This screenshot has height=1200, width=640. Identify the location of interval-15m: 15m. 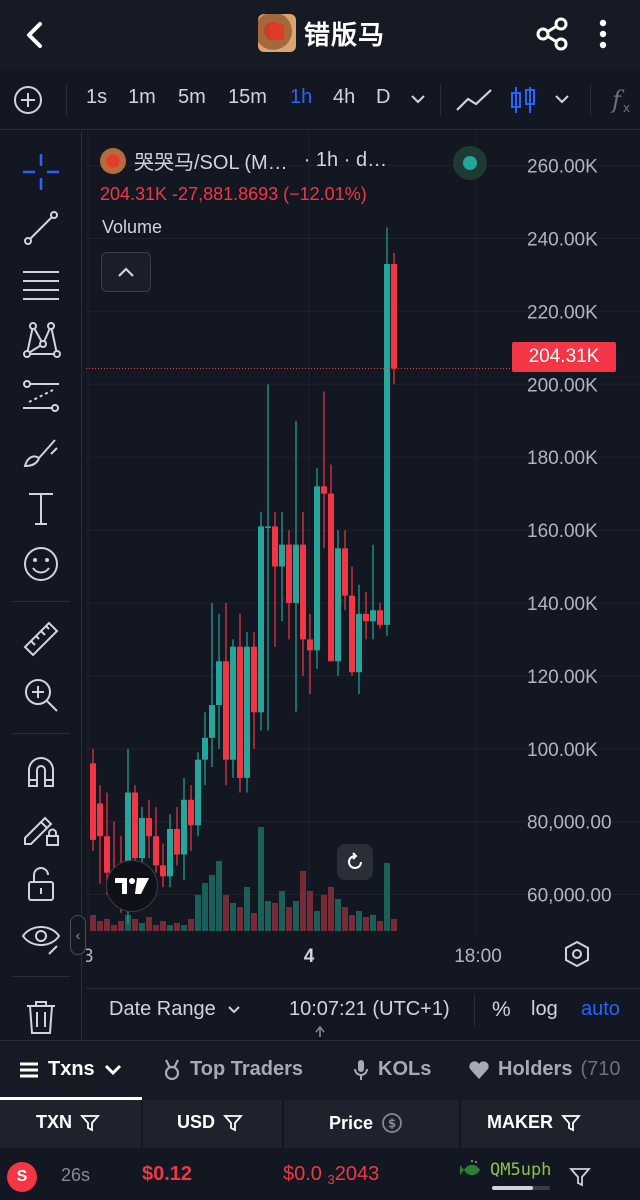
(247, 97).